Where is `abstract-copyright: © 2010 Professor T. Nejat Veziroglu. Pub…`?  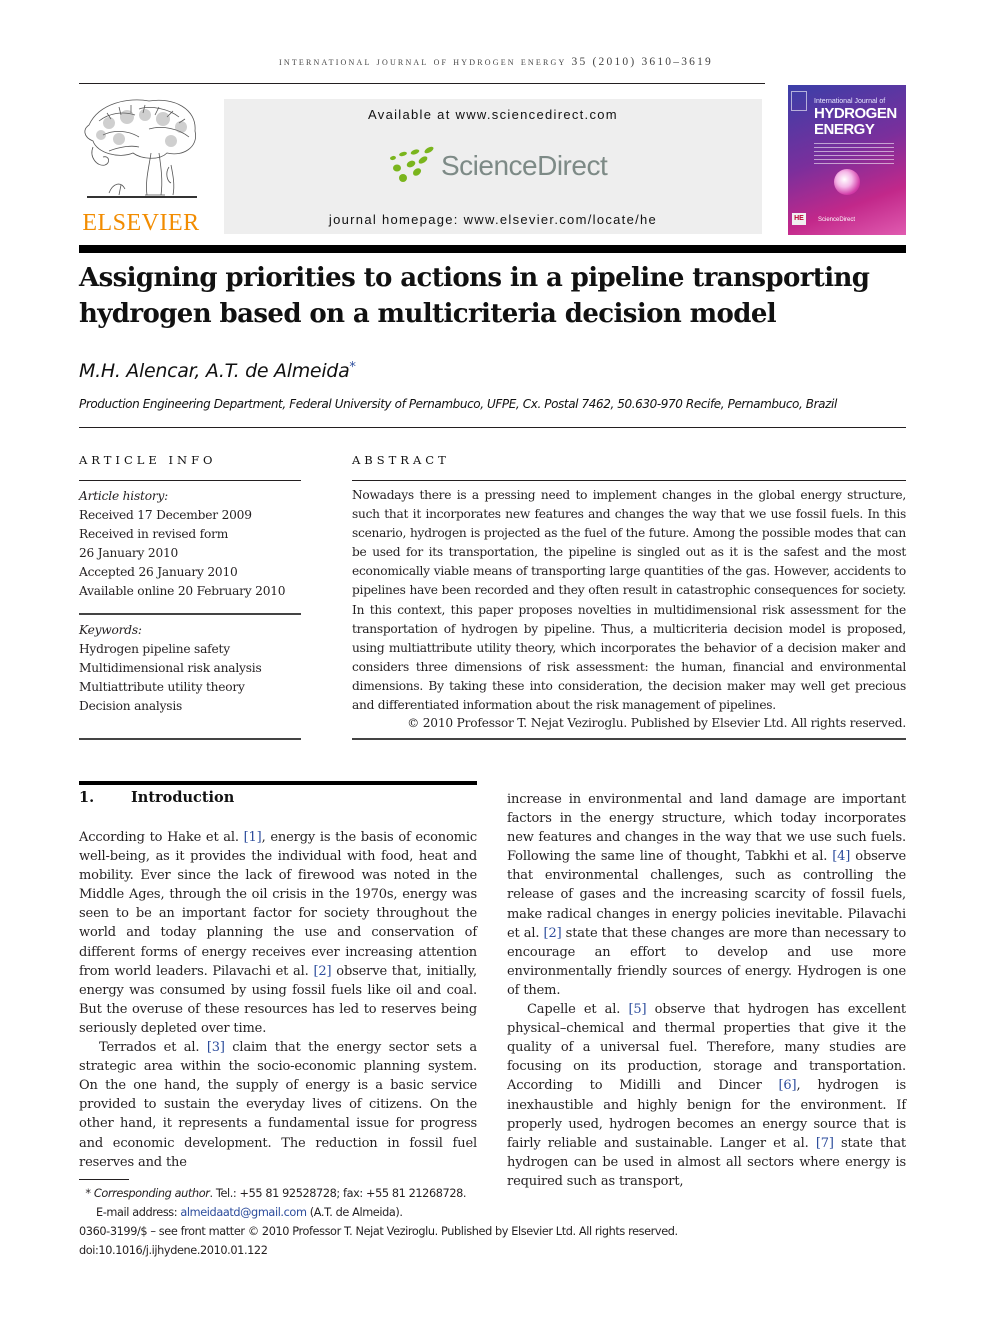
abstract-copyright: © 2010 Professor T. Nejat Veziroglu. Pub… is located at coordinates (656, 723).